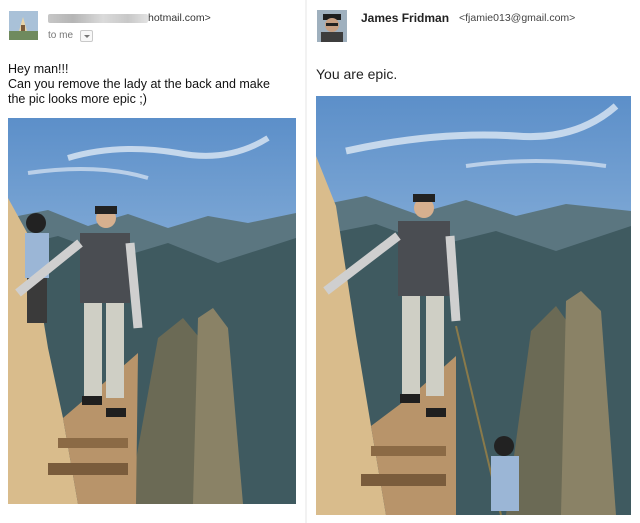  I want to click on message-line: the pic looks more epic ;), so click(77, 99).